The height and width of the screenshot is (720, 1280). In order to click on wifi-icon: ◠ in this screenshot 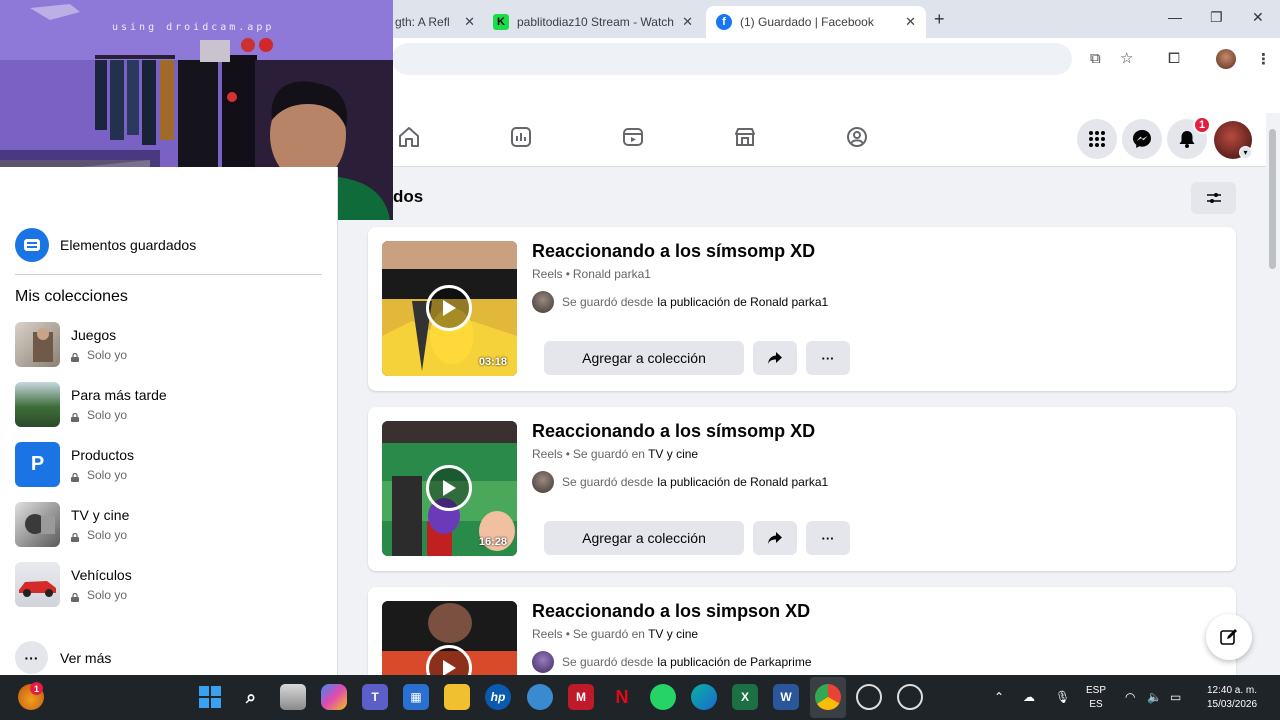, I will do `click(1133, 697)`.